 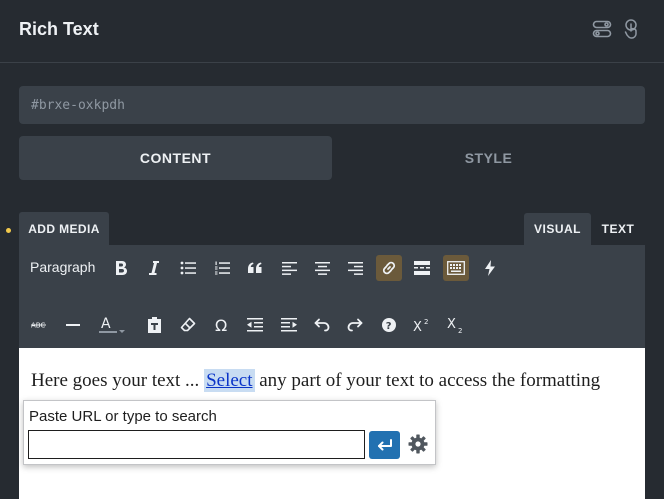 I want to click on subscript-icon: X2, so click(x=456, y=325).